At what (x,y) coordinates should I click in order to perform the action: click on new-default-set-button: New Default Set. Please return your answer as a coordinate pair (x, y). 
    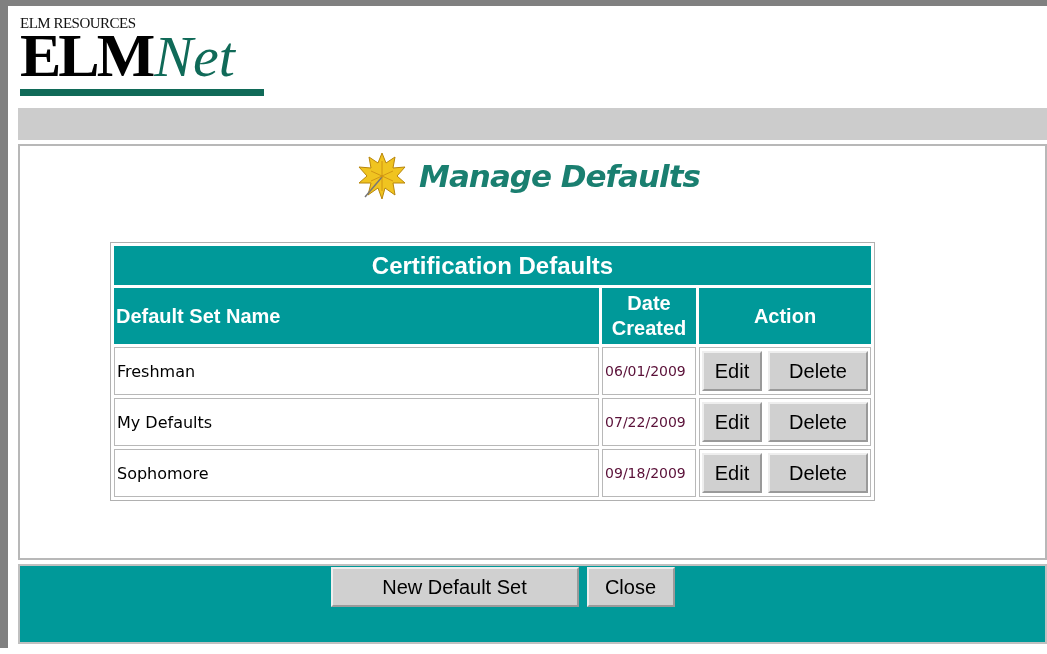
    Looking at the image, I should click on (454, 587).